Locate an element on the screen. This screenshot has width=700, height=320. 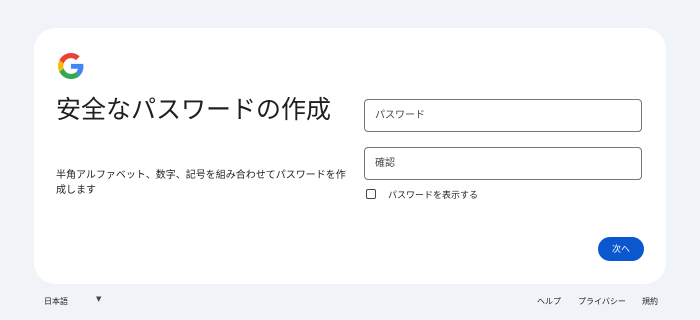
show-password-checkbox is located at coordinates (371, 194).